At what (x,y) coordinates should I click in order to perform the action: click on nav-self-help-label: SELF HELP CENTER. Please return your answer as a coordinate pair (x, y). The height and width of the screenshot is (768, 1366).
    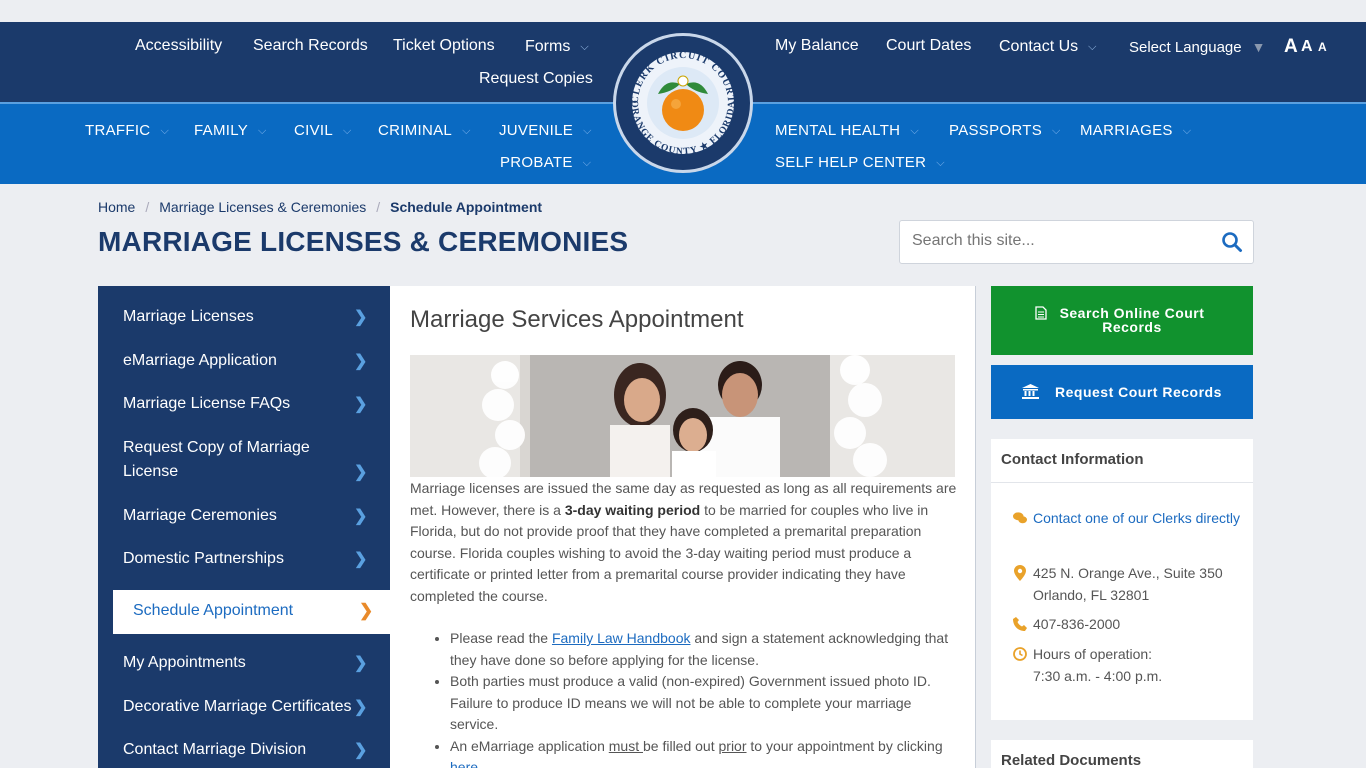
    Looking at the image, I should click on (851, 162).